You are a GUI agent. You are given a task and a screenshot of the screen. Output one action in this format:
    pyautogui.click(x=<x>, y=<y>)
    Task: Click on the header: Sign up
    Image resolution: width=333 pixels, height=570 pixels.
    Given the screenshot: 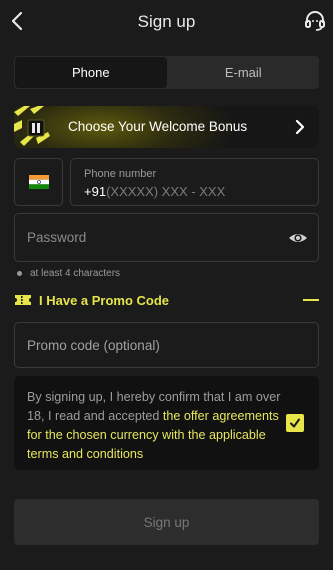 What is the action you would take?
    pyautogui.click(x=166, y=22)
    